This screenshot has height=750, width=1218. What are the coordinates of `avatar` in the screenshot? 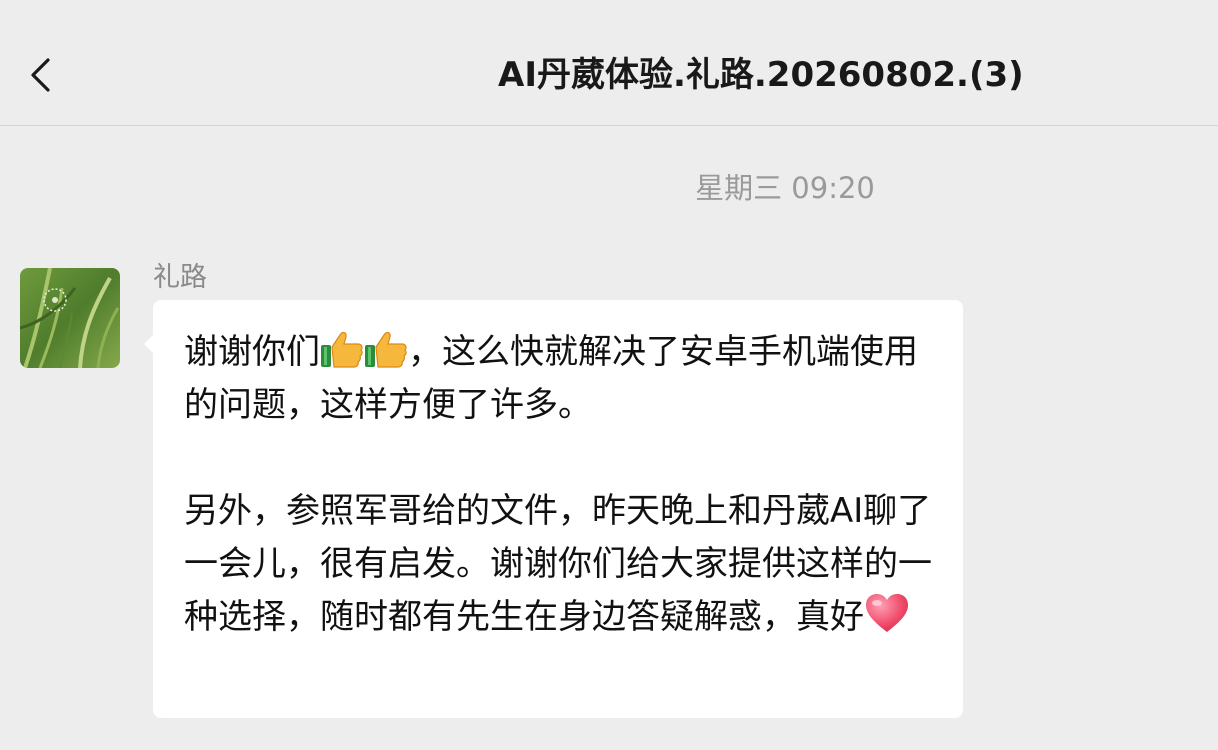 It's located at (70, 318).